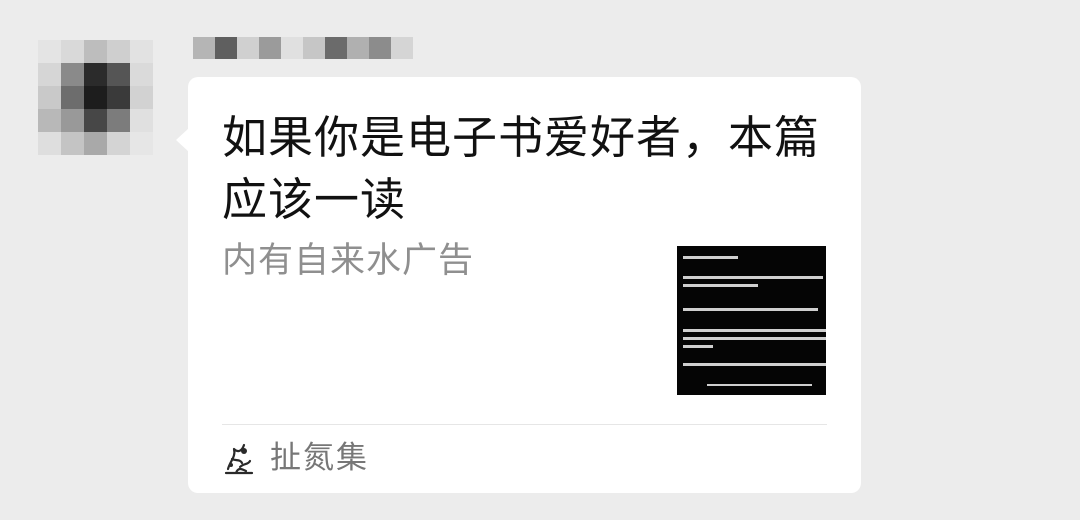 This screenshot has height=520, width=1080. Describe the element at coordinates (751, 320) in the screenshot. I see `article-thumbnail` at that location.